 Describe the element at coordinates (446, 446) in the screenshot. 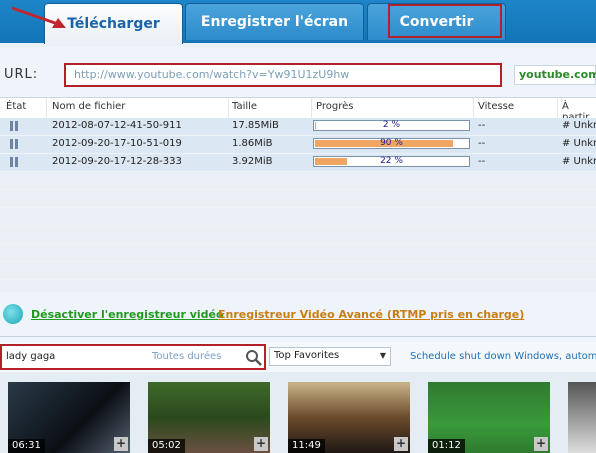

I see `video-duration: 01:12` at that location.